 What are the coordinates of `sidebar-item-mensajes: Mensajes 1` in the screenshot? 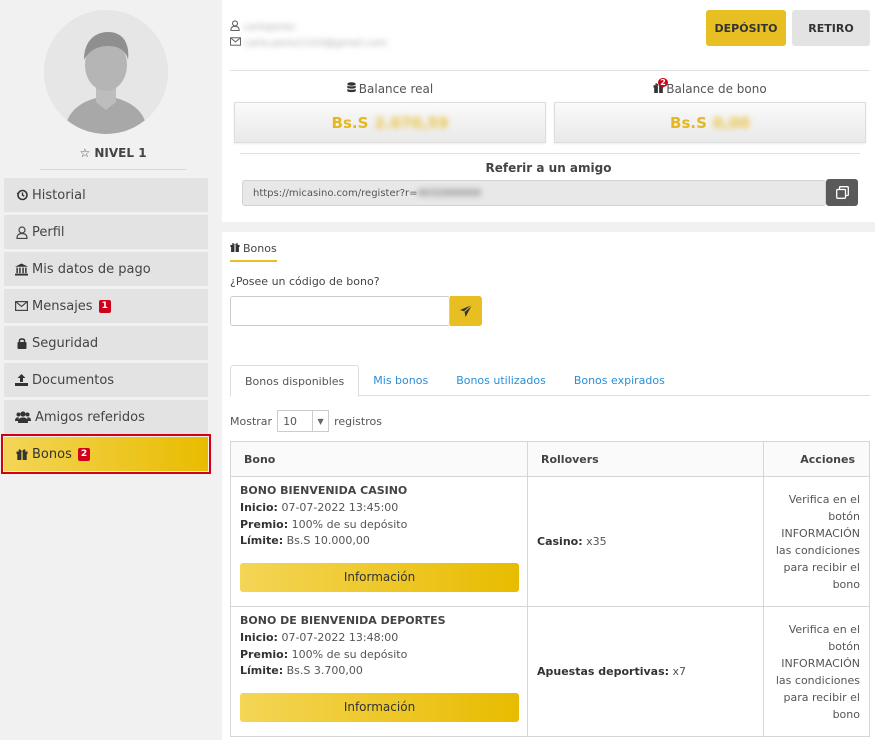 It's located at (106, 306).